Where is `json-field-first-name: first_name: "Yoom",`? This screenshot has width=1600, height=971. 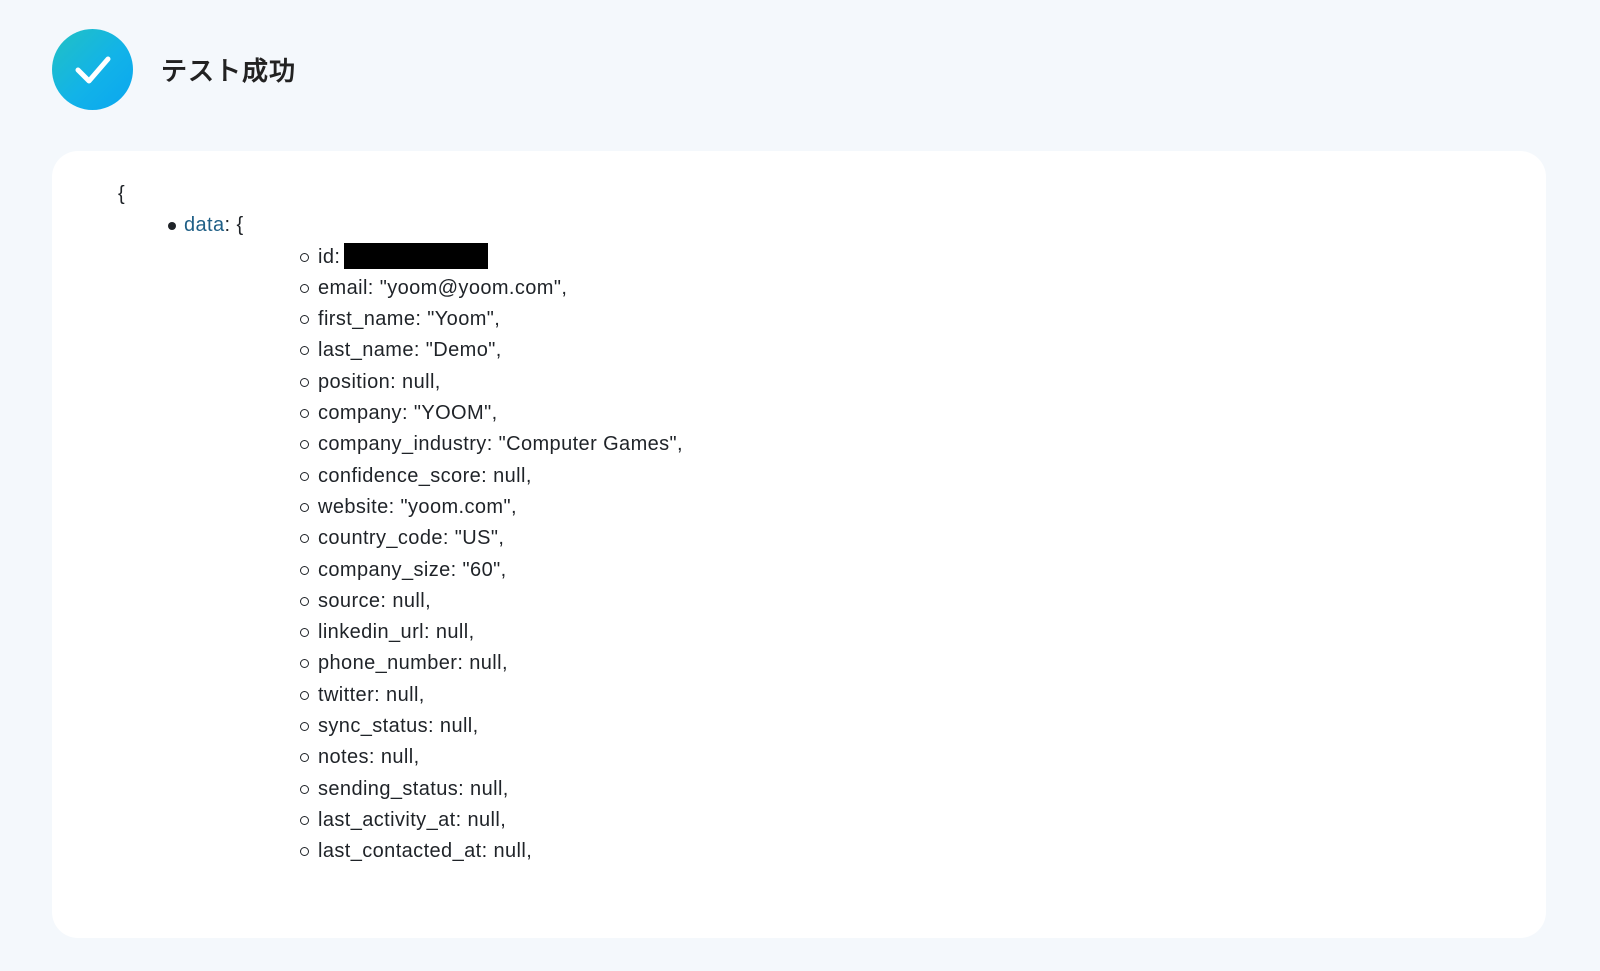
json-field-first-name: first_name: "Yoom", is located at coordinates (841, 319).